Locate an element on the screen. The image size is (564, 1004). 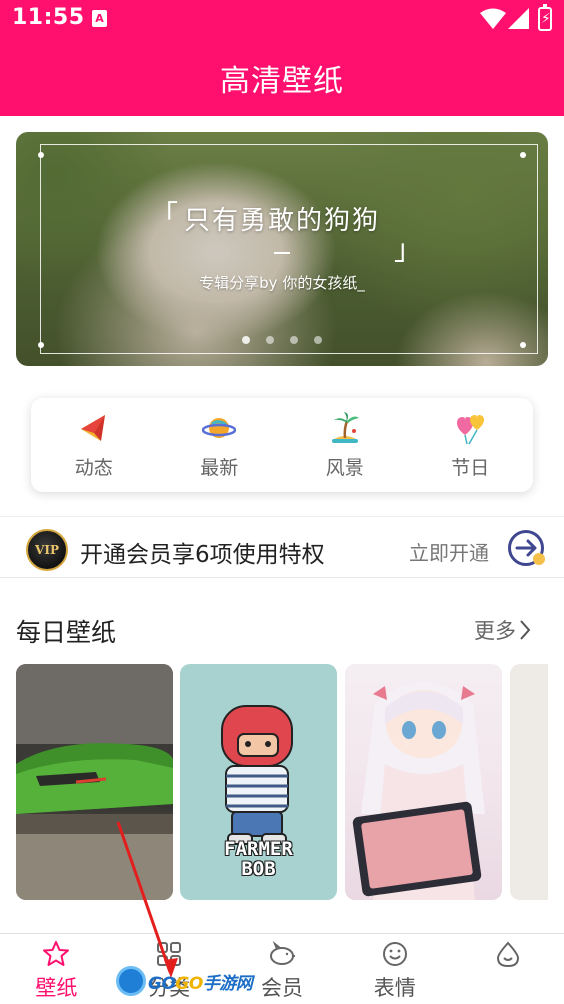
bottom-nav: 壁纸 分类 会员 表情 is located at coordinates (282, 968).